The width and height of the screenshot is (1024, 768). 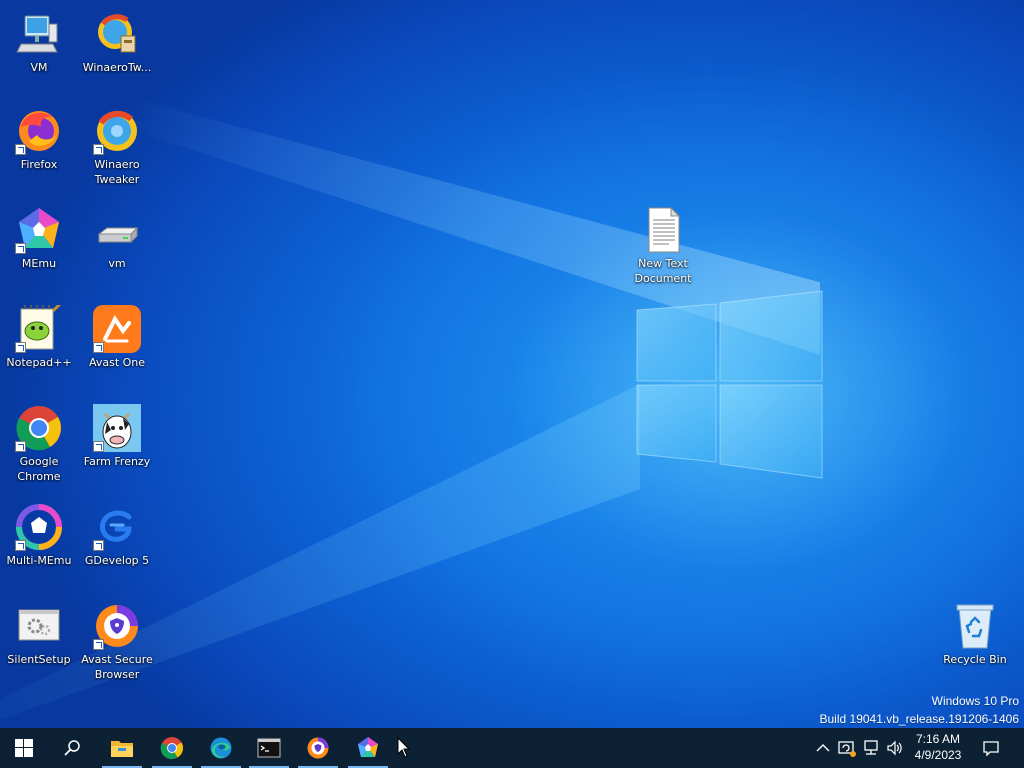 I want to click on desktop-icon-label: MEmu, so click(x=39, y=263).